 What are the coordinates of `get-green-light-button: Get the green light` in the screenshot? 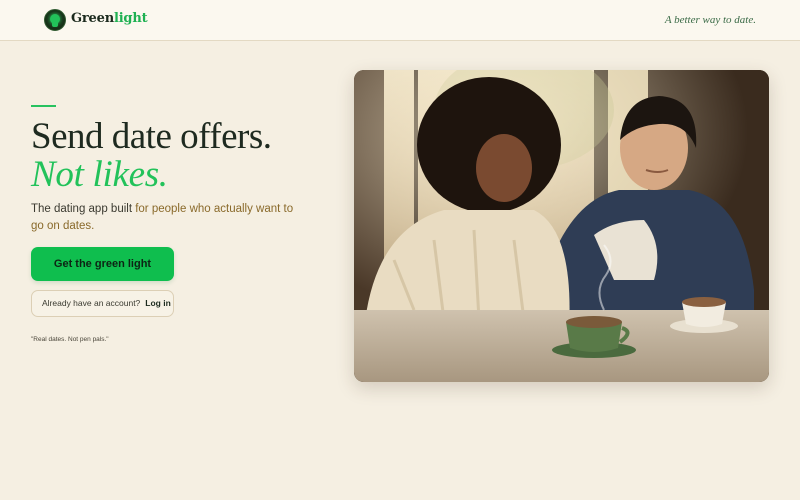 It's located at (102, 264).